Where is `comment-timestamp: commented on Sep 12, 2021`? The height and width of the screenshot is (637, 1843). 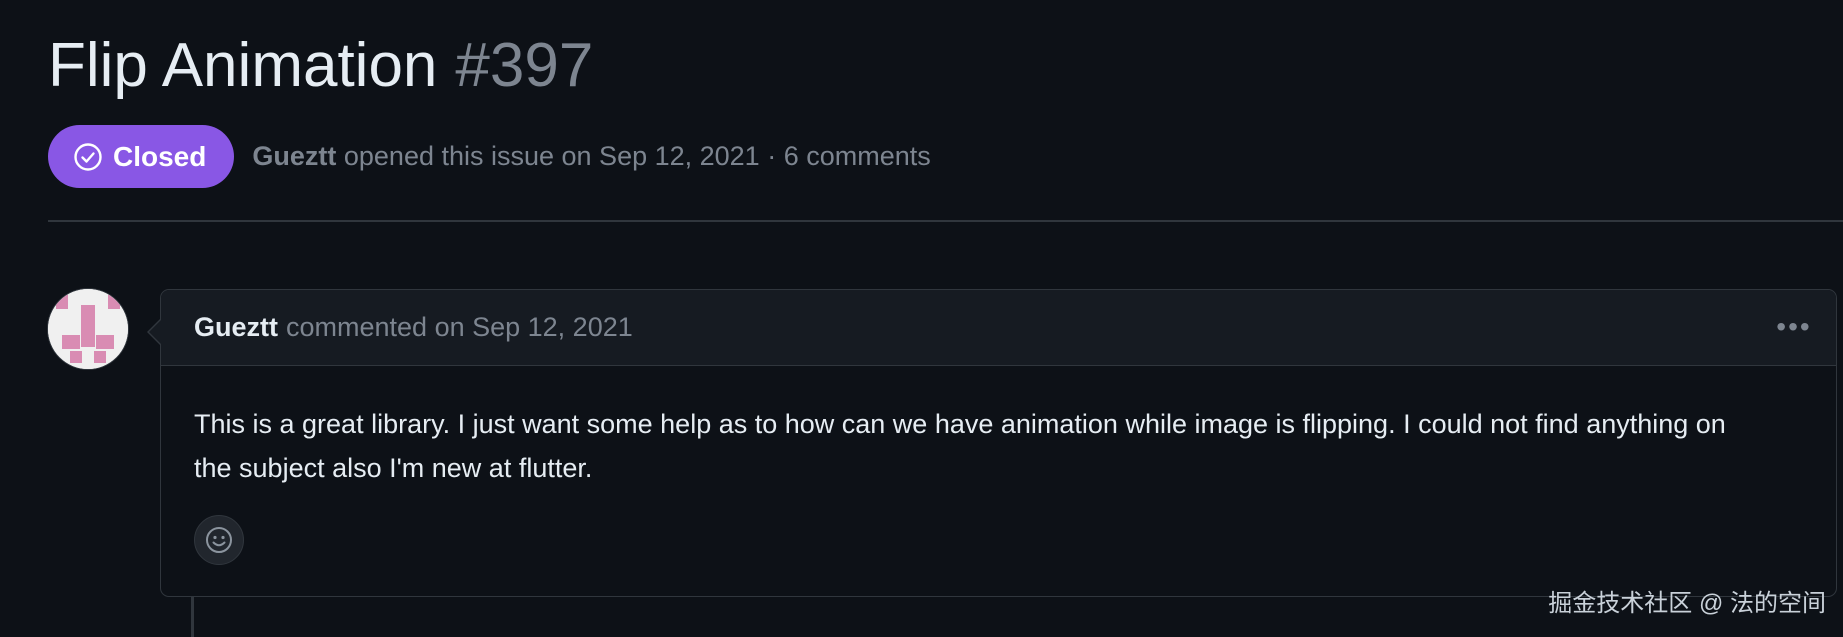
comment-timestamp: commented on Sep 12, 2021 is located at coordinates (459, 327).